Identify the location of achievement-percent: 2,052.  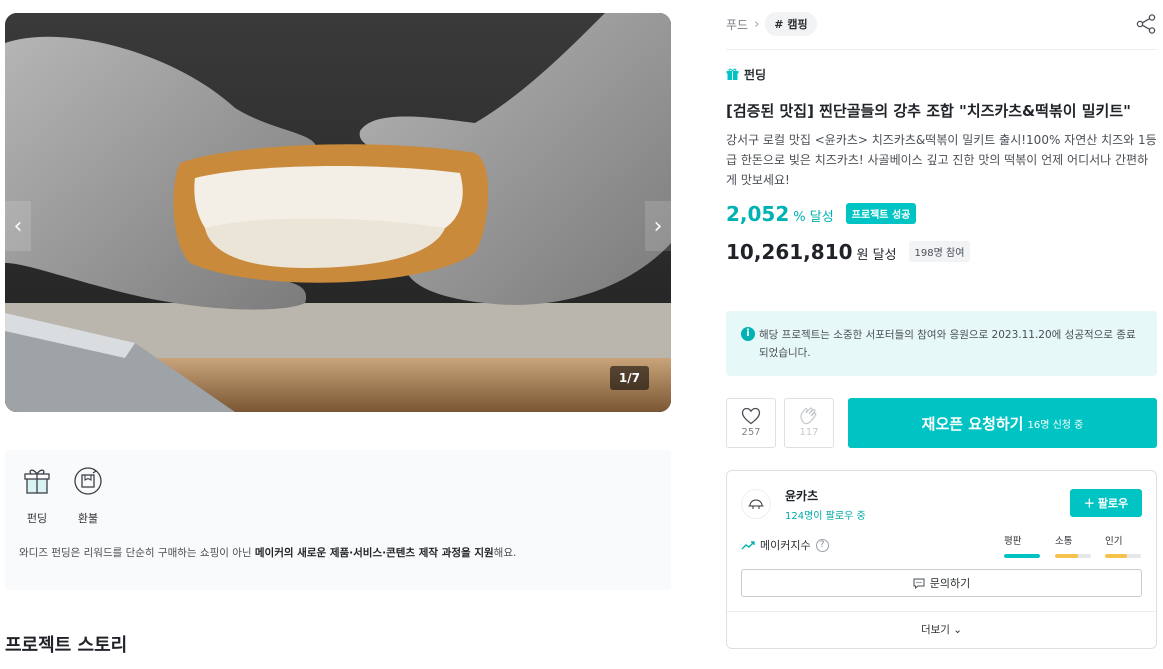
(758, 214).